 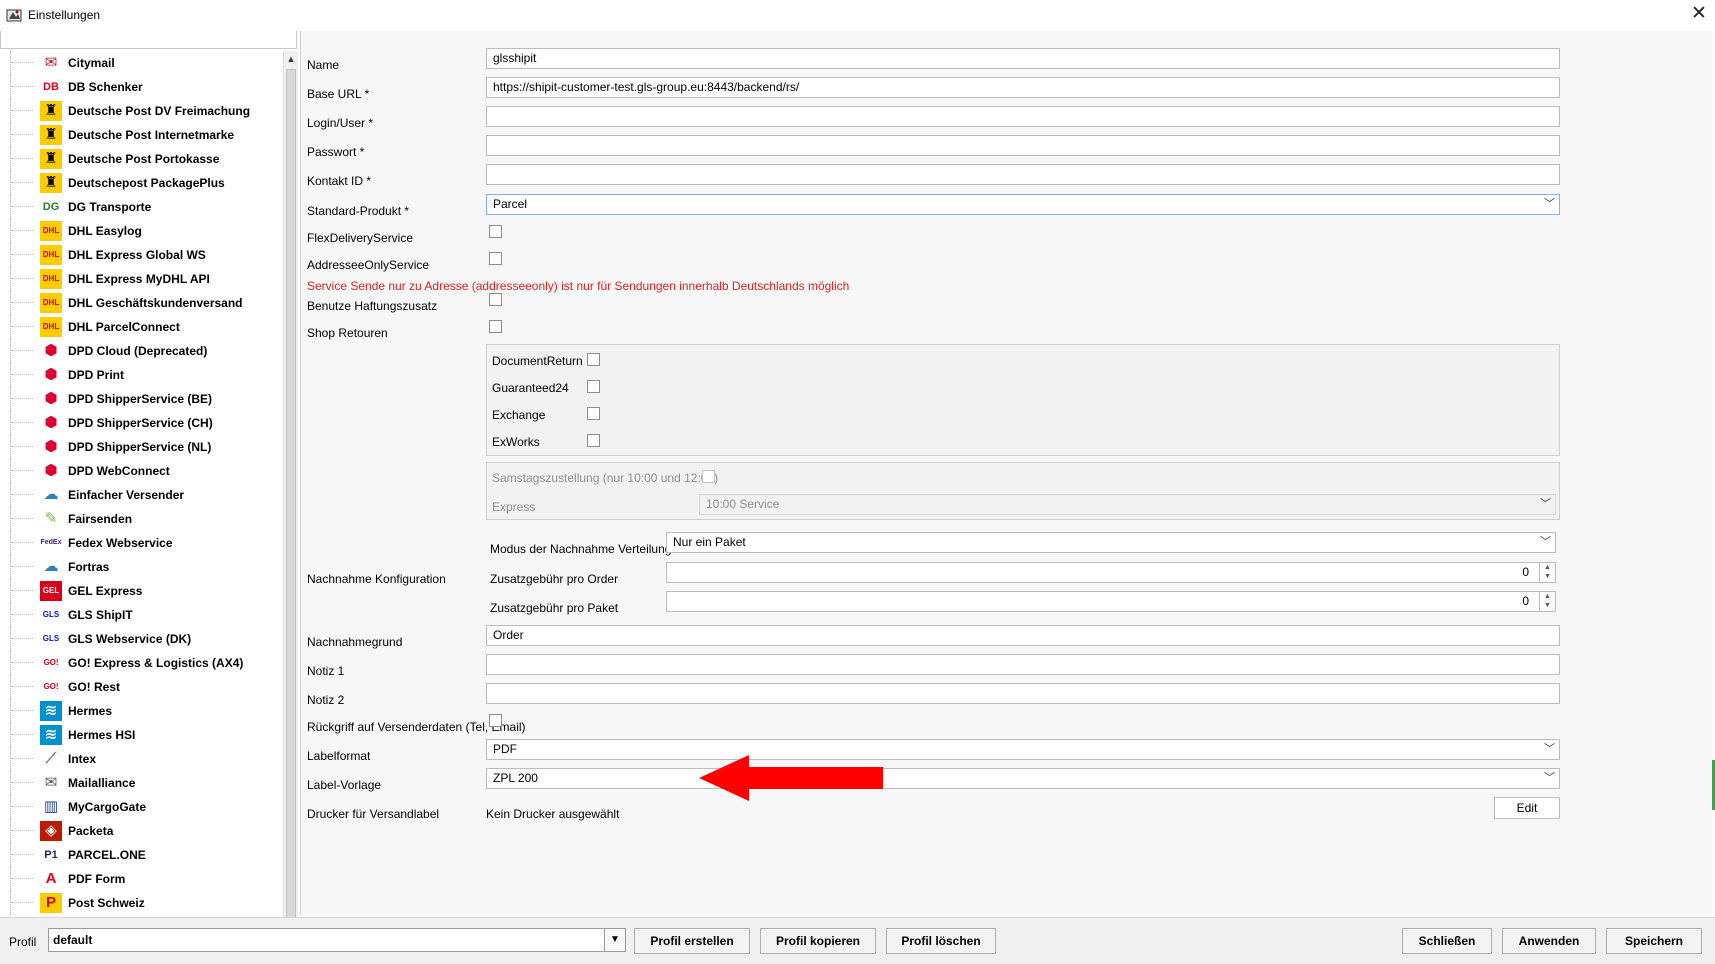 I want to click on carrier-item: ⬢ DPD ShipperService (CH), so click(x=141, y=423).